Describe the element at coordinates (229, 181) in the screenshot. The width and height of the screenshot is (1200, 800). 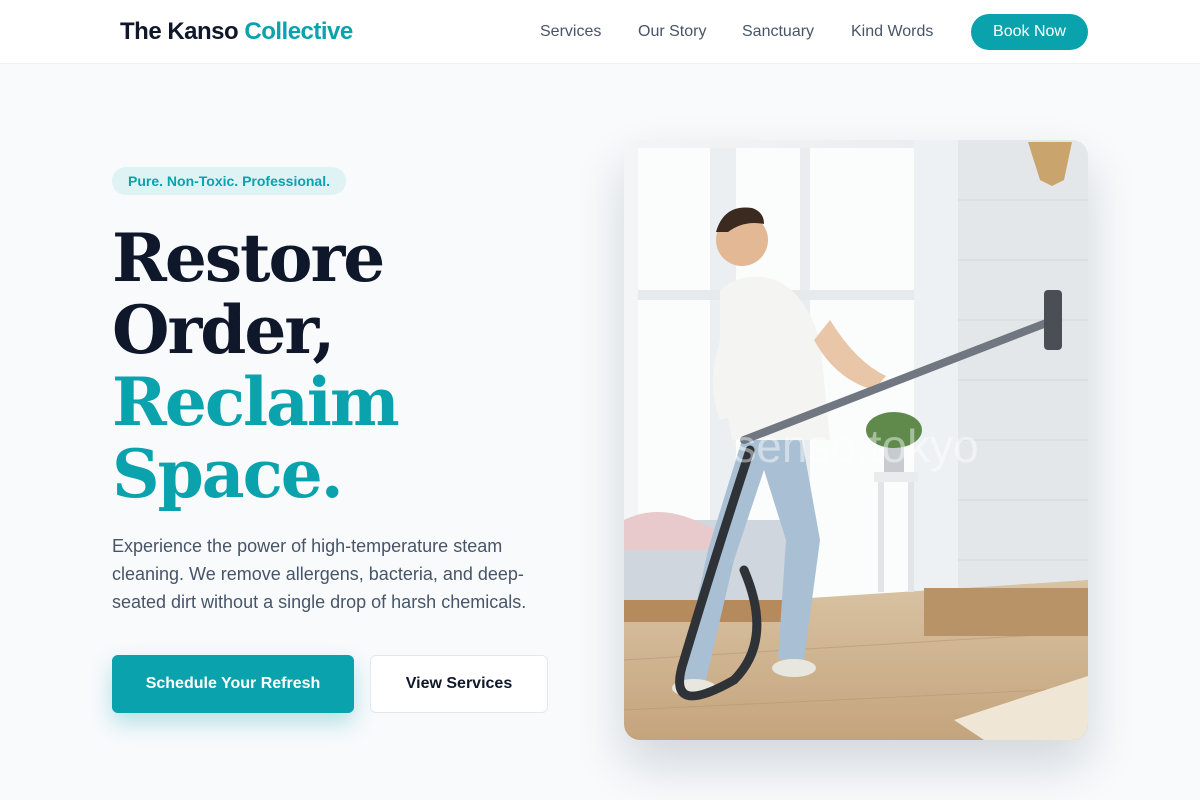
I see `tagline-badge: Pure. Non-Toxic. Professional.` at that location.